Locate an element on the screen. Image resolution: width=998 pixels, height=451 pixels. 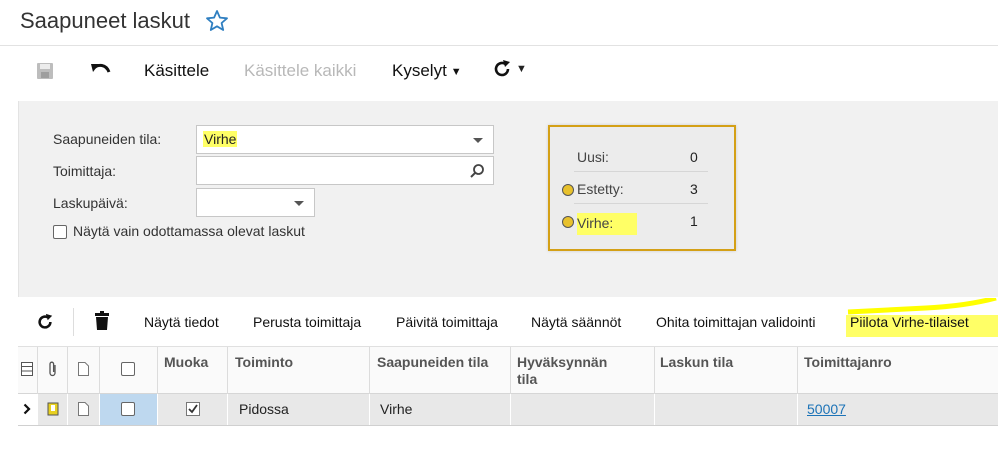
row-select-checkbox is located at coordinates (128, 409).